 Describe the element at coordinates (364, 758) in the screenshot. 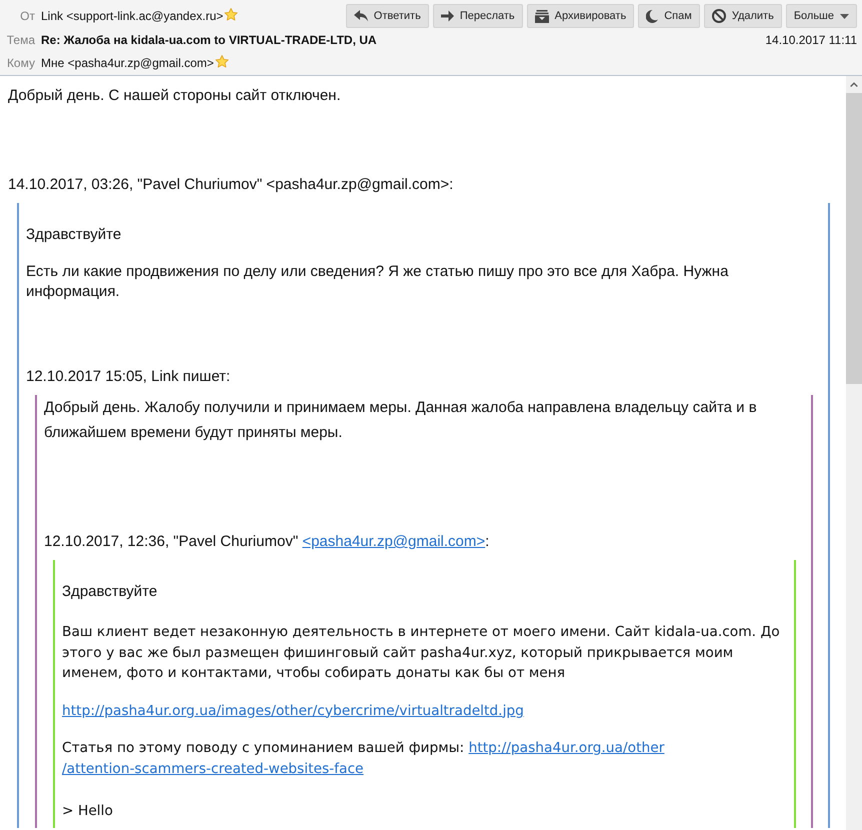

I see `message-text: Статья по этому поводу с упоминанием вашей фирмы: http://pasha4ur.org.ua/other /attention-scammers-created-websites-face` at that location.